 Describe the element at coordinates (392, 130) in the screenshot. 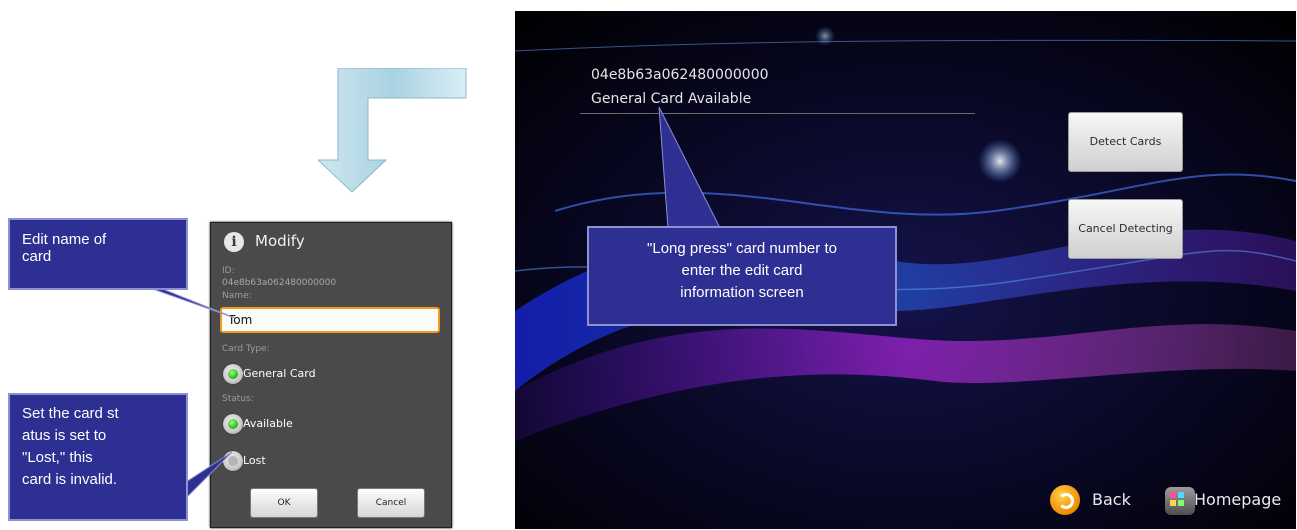

I see `arrow-down-icon` at that location.